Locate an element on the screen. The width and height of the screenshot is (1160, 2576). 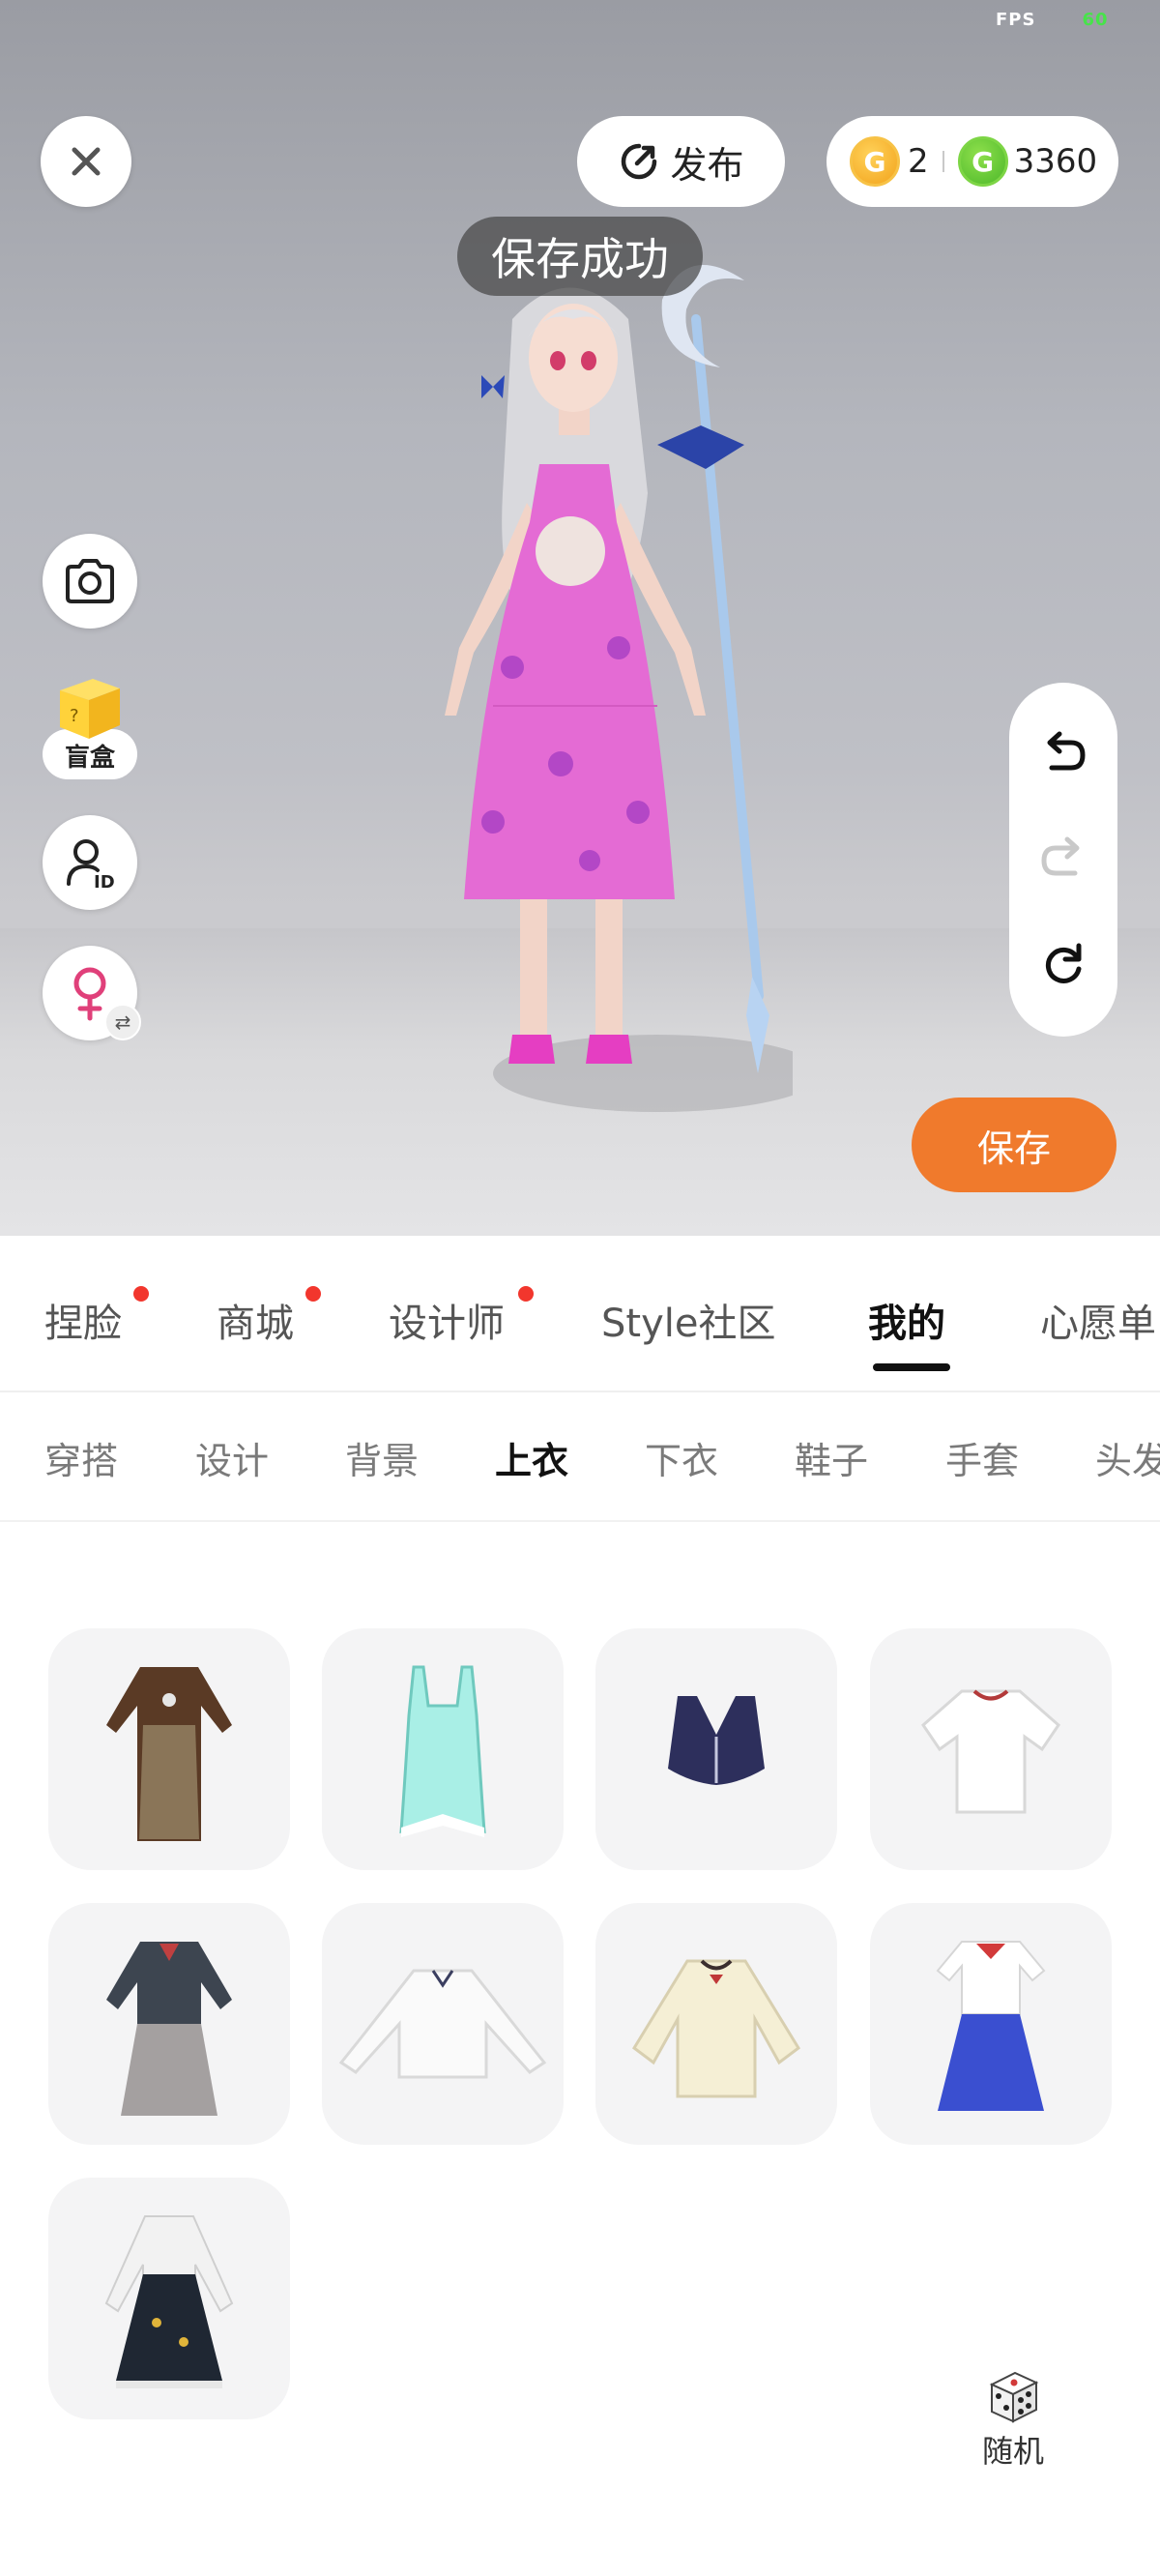
black-lolita-dress-icon is located at coordinates (169, 2301).